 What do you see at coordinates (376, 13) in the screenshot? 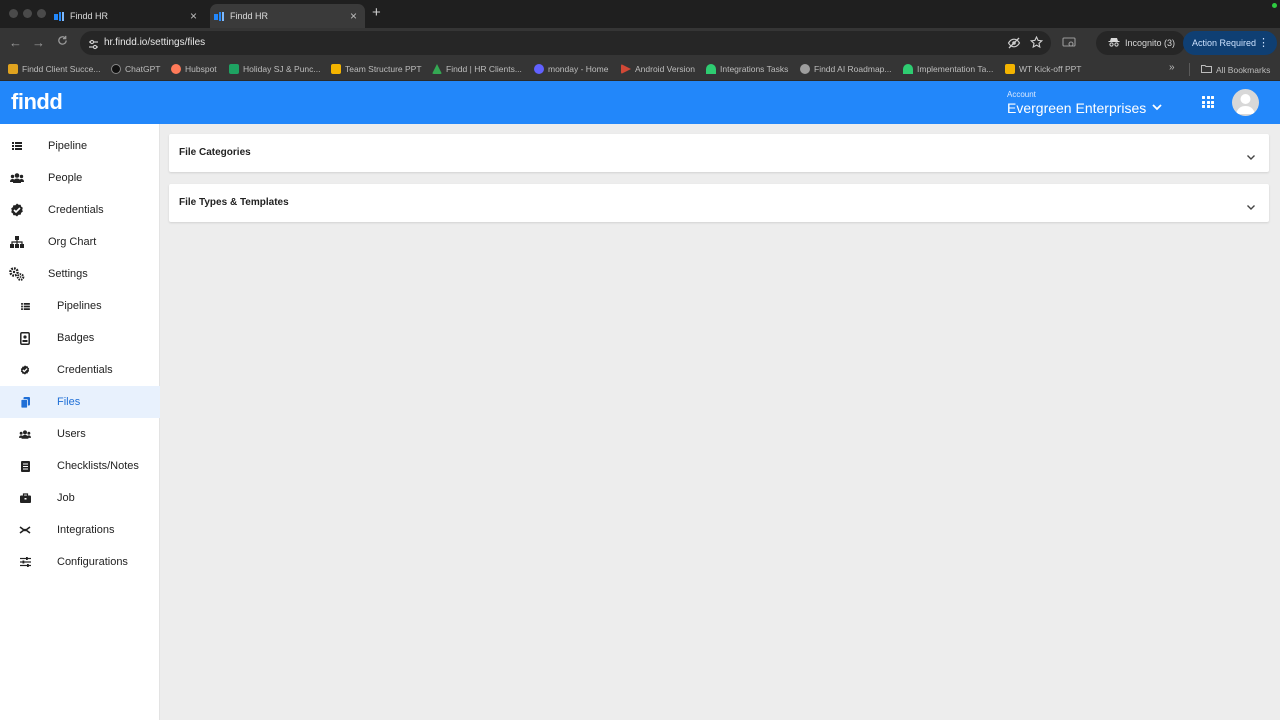
I see `new-tab-icon: +` at bounding box center [376, 13].